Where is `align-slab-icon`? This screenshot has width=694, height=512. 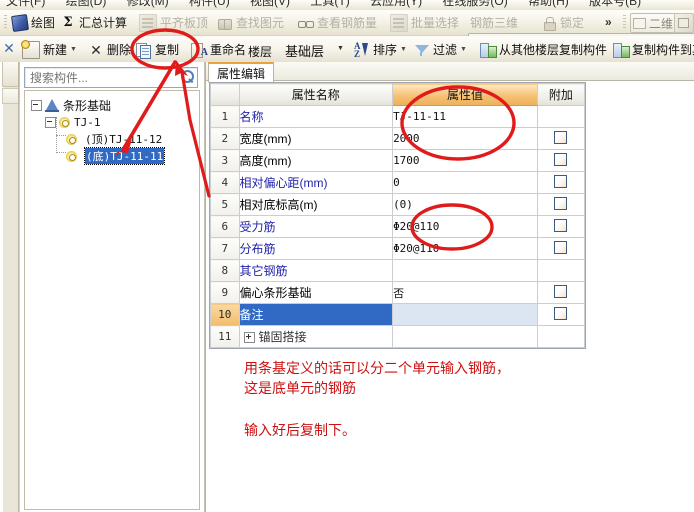 align-slab-icon is located at coordinates (148, 22).